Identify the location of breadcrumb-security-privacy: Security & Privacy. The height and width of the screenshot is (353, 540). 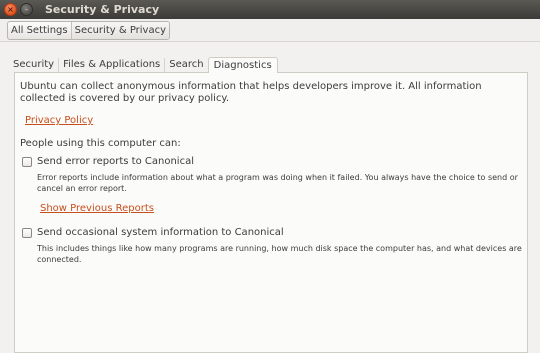
(120, 30).